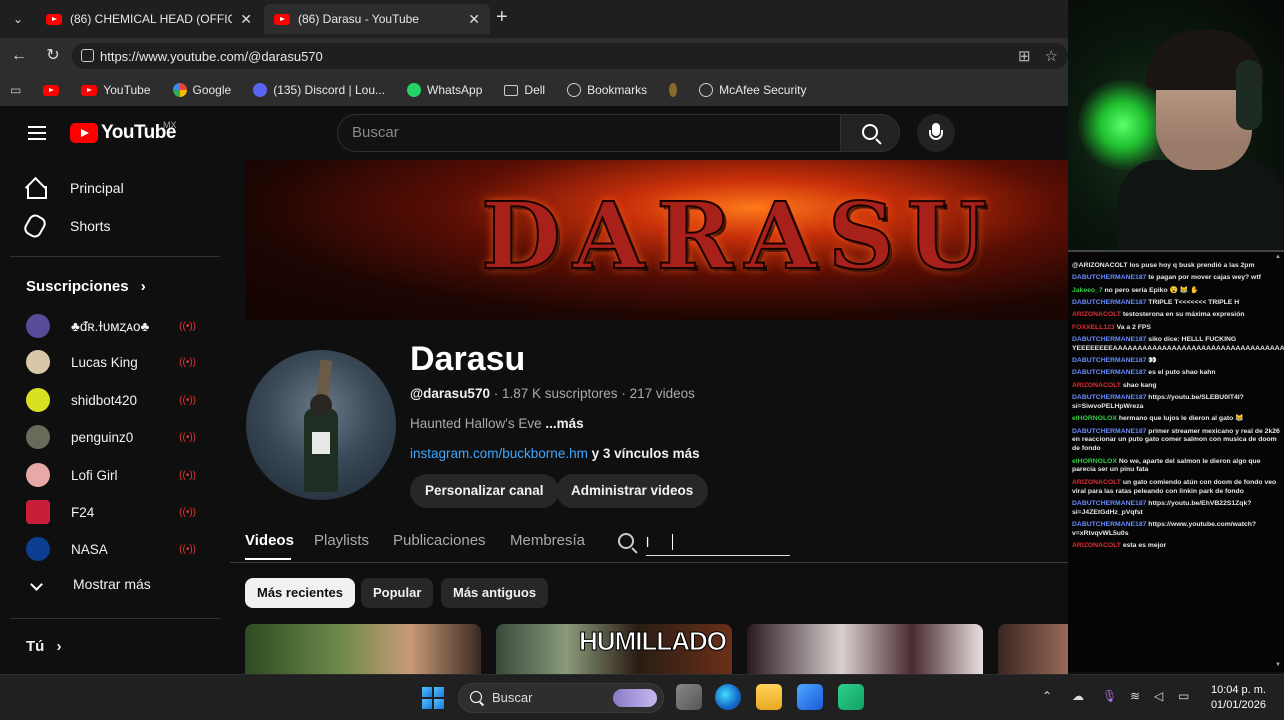 This screenshot has width=1284, height=720. I want to click on youtube-logo: YouTube, so click(123, 133).